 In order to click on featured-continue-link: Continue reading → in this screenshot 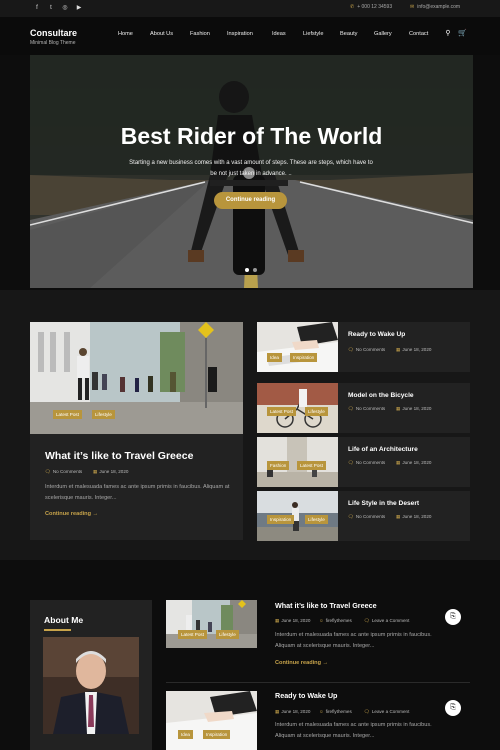, I will do `click(71, 514)`.